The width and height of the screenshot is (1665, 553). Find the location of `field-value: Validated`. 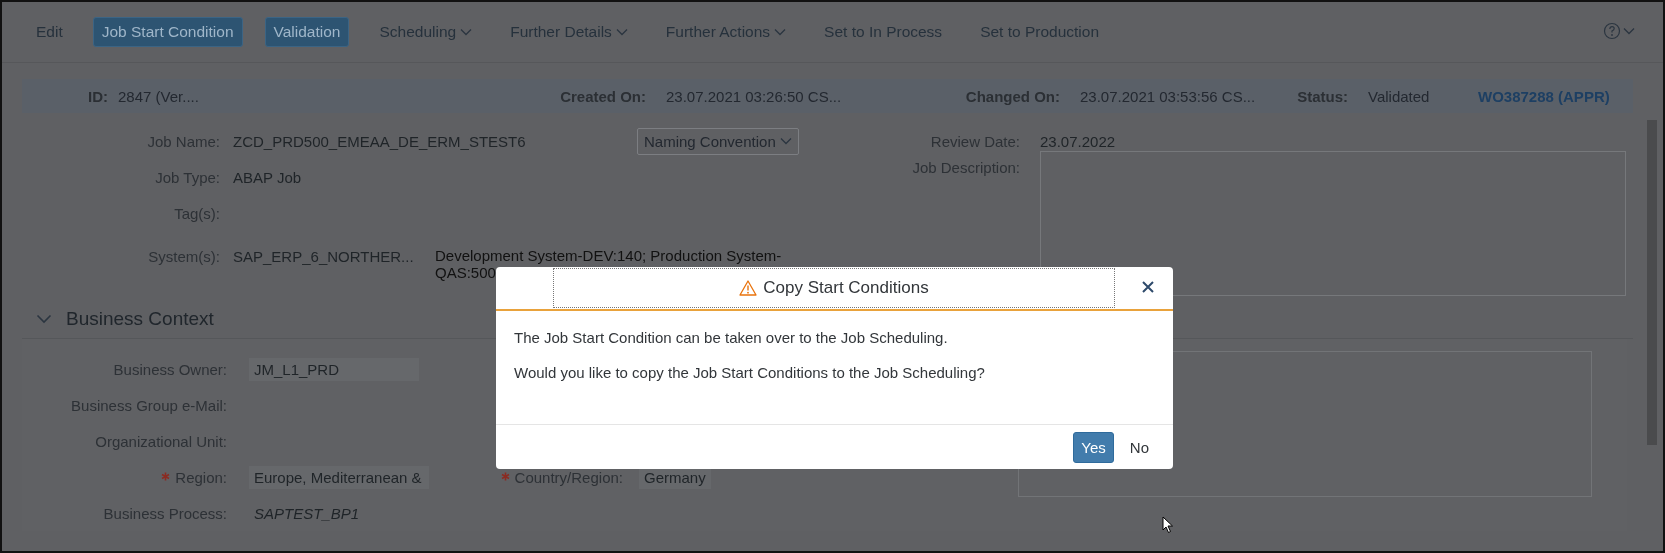

field-value: Validated is located at coordinates (1399, 96).